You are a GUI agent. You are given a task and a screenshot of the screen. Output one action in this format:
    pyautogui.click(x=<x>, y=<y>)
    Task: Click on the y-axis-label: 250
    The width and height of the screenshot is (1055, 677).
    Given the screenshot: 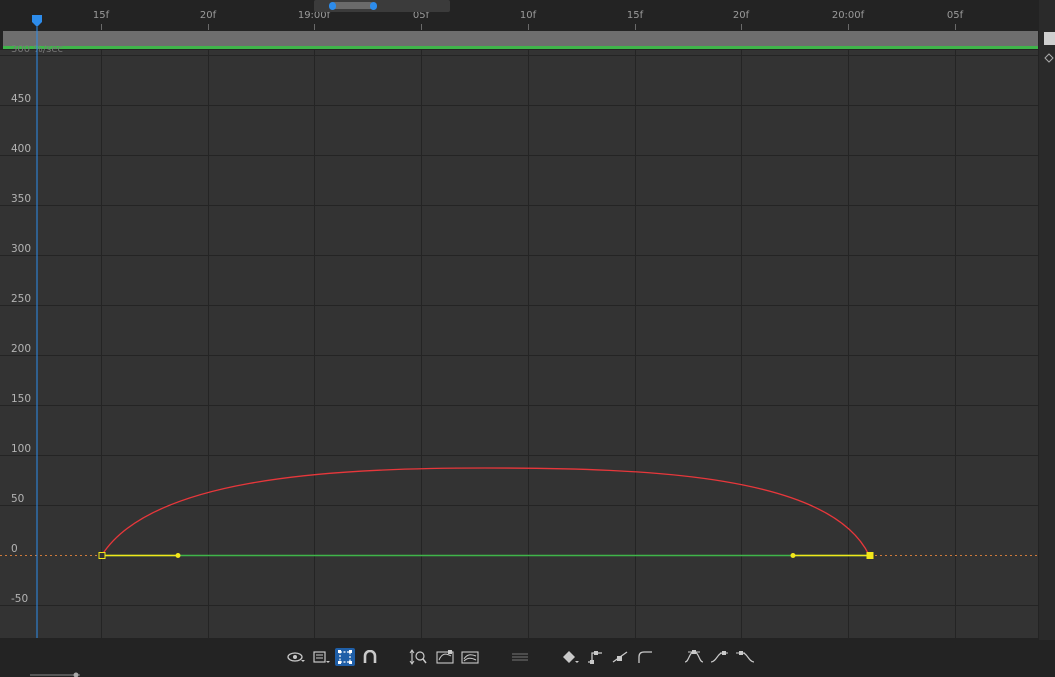 What is the action you would take?
    pyautogui.click(x=21, y=299)
    